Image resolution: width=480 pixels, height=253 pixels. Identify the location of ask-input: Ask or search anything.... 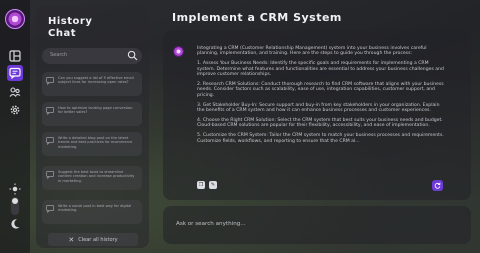
(317, 225).